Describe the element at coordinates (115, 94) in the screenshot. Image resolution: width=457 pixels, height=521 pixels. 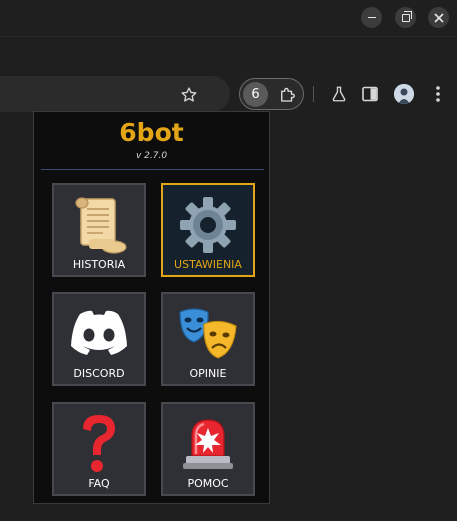
I see `address-bar` at that location.